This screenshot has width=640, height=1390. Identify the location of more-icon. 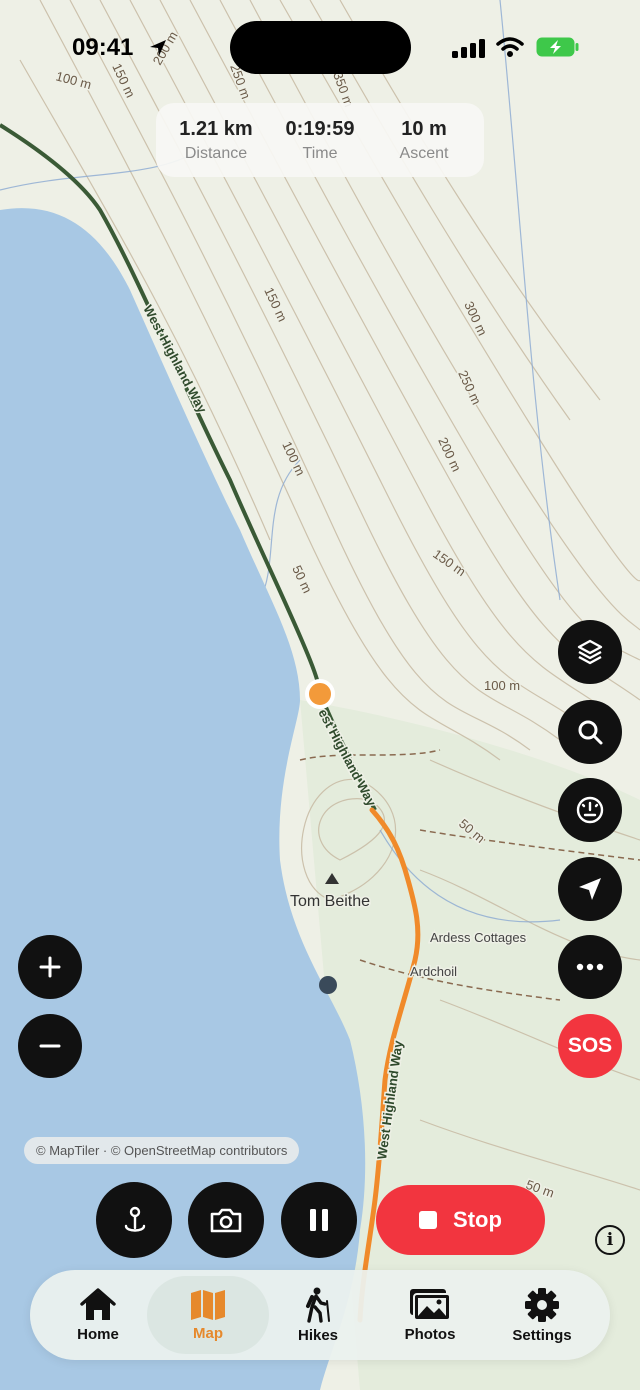
(590, 967).